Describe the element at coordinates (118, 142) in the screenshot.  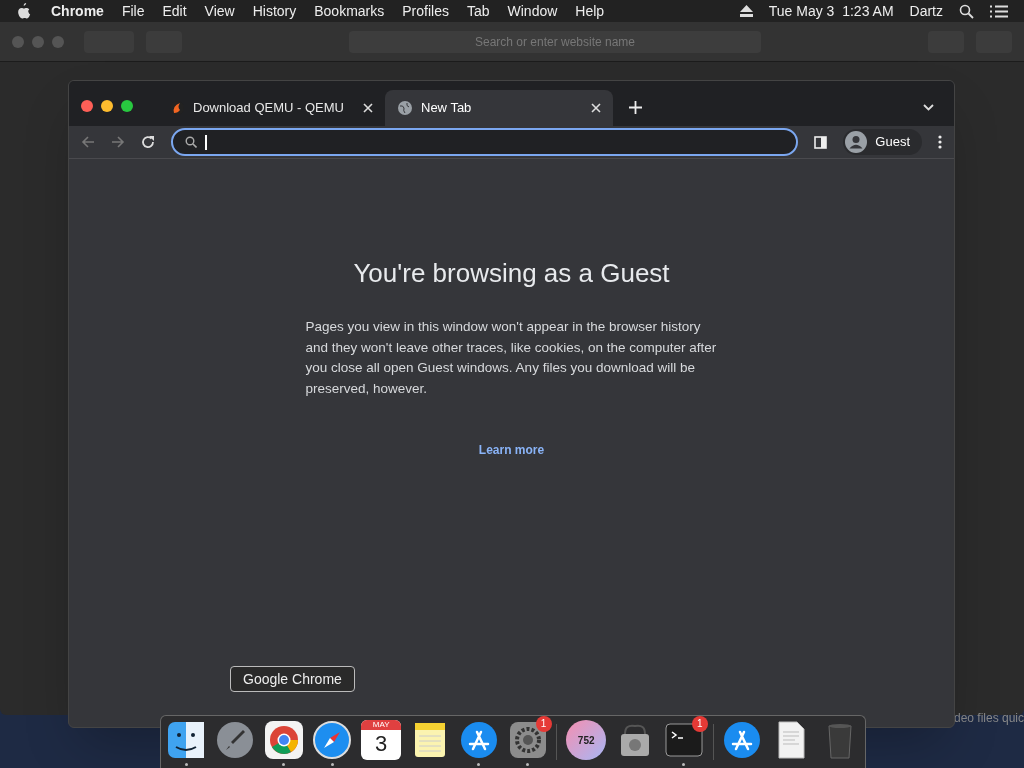
I see `forward-arrow-icon` at that location.